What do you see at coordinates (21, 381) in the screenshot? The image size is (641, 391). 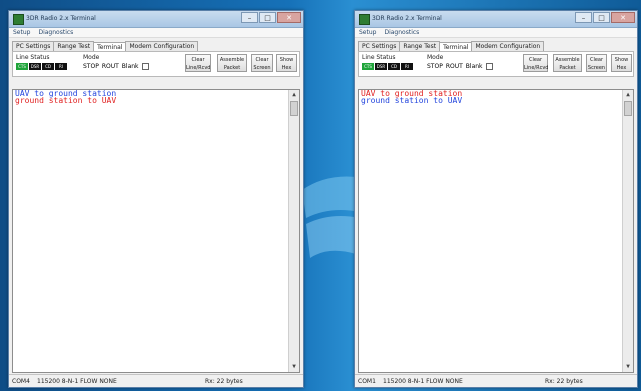 I see `status-port: COM4` at bounding box center [21, 381].